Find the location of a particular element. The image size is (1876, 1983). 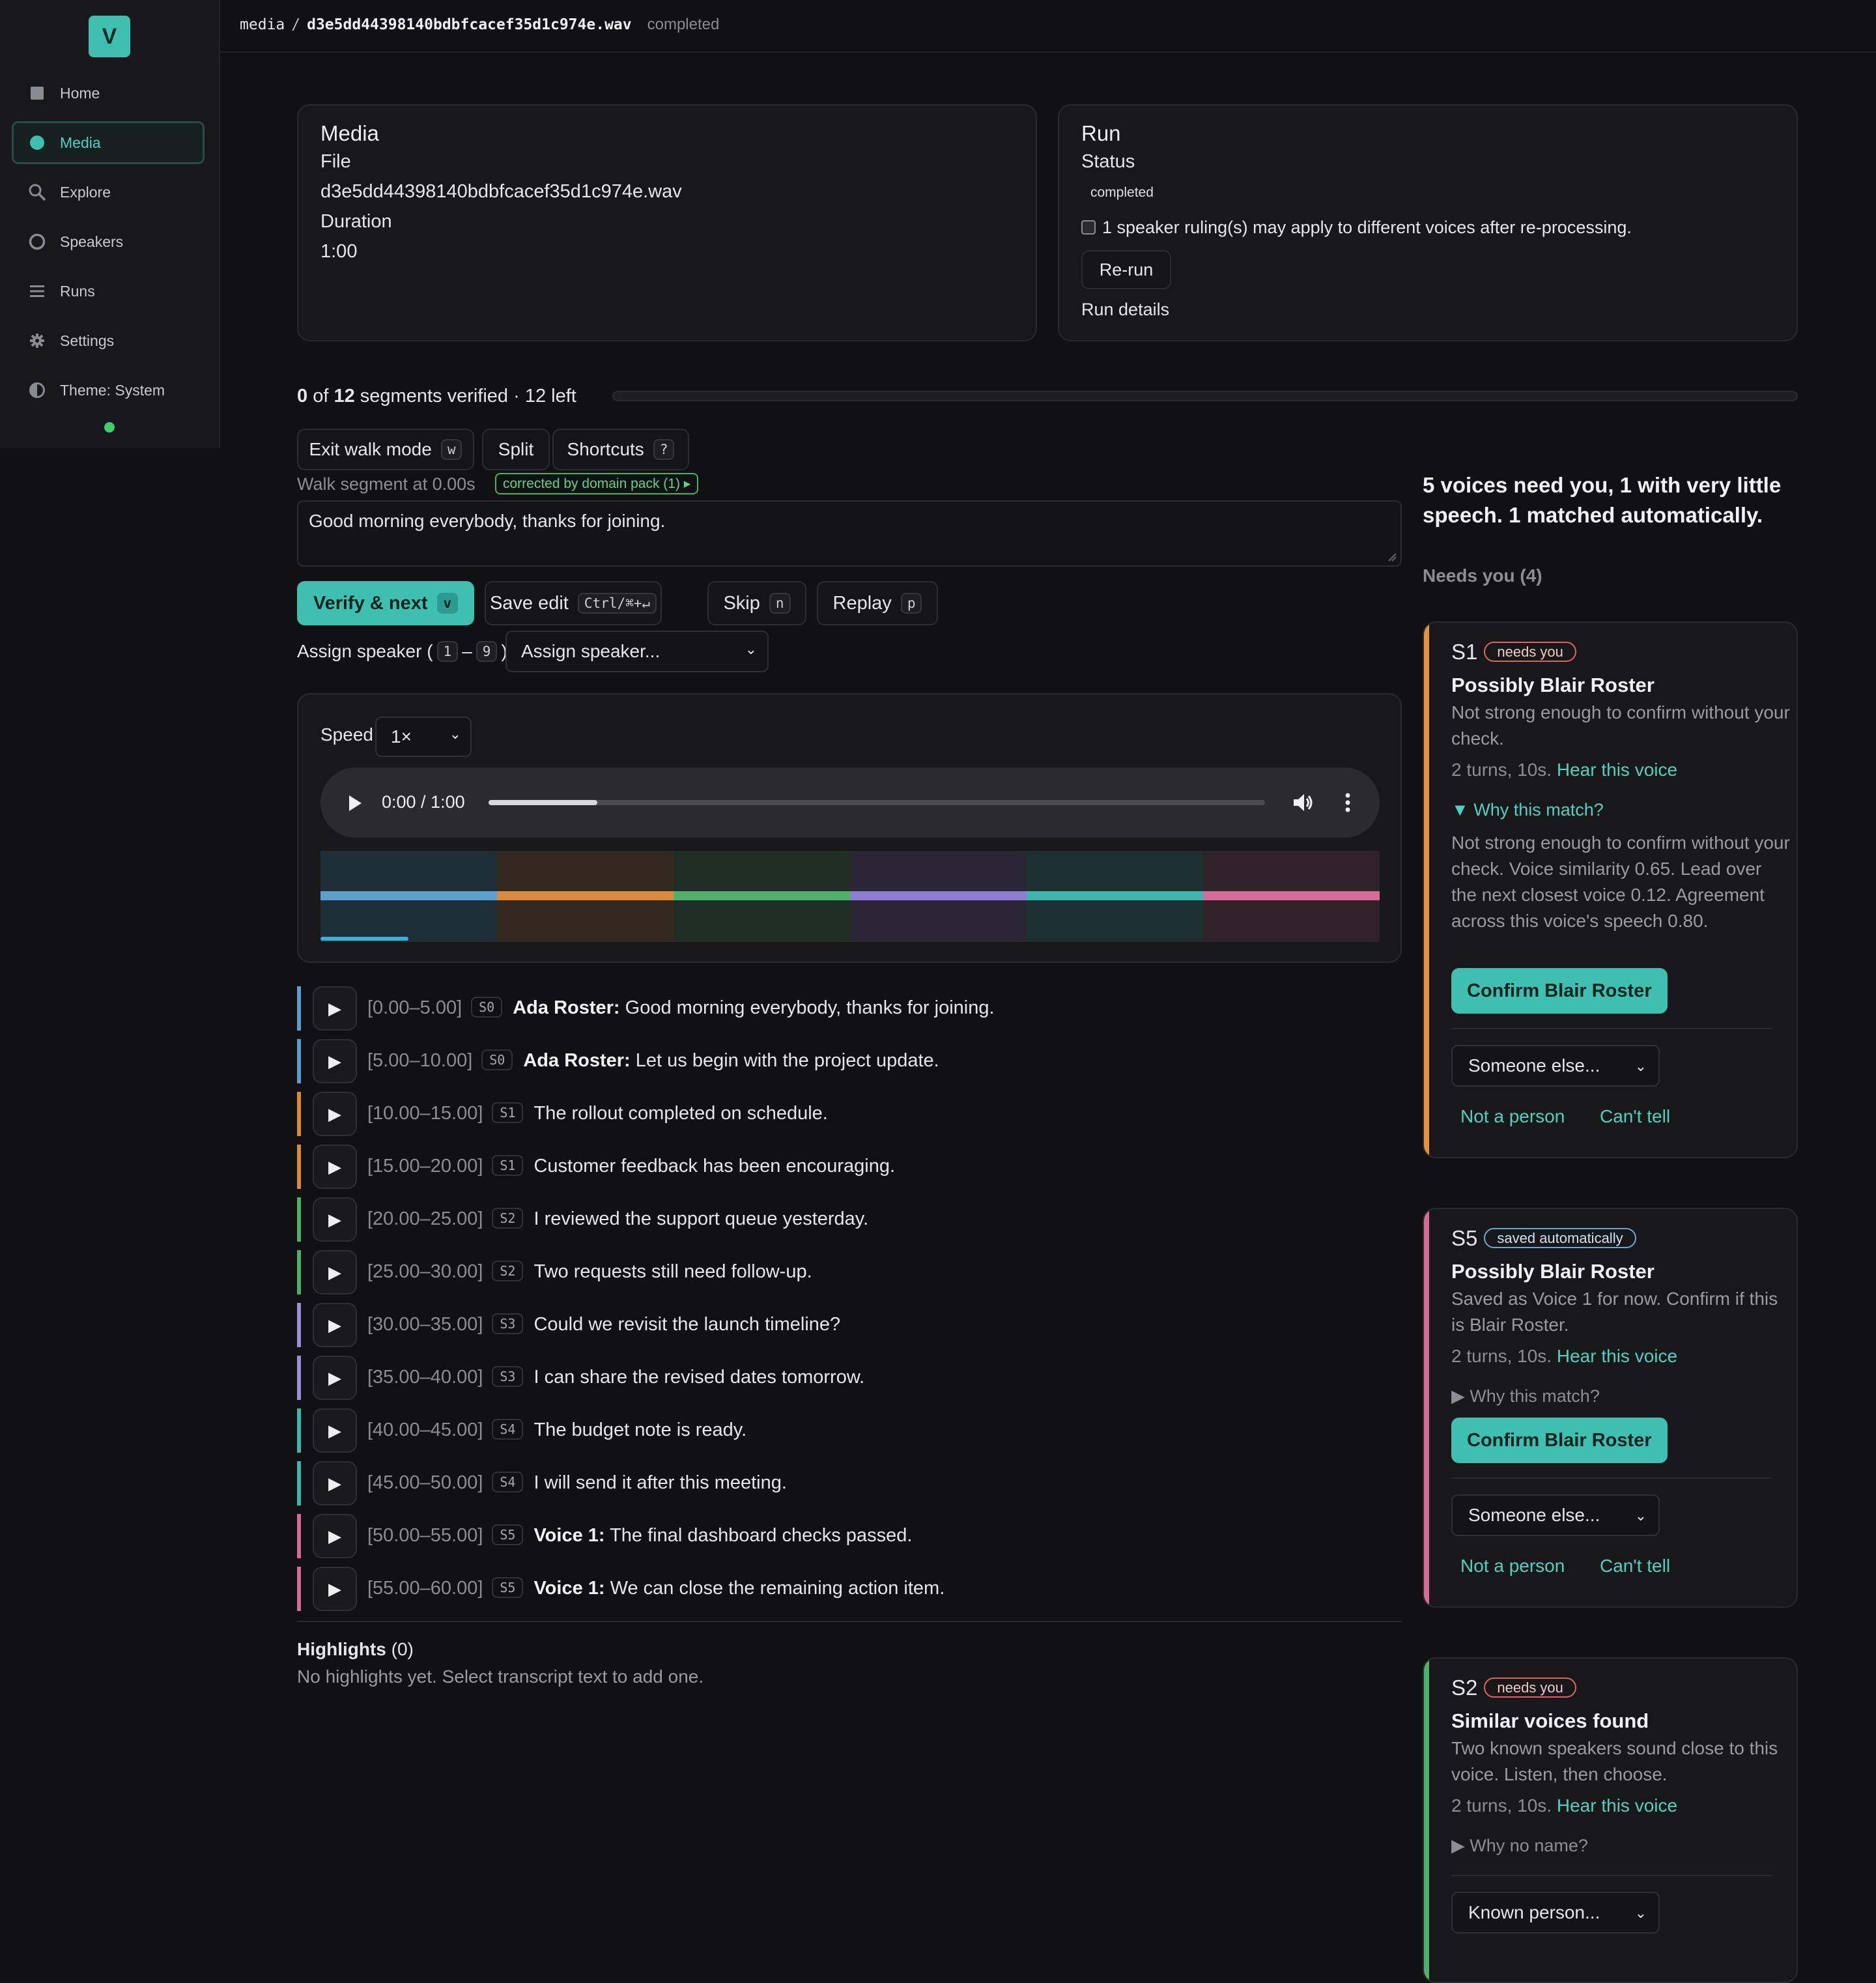

speaker-name: Voice 1: is located at coordinates (569, 1588).